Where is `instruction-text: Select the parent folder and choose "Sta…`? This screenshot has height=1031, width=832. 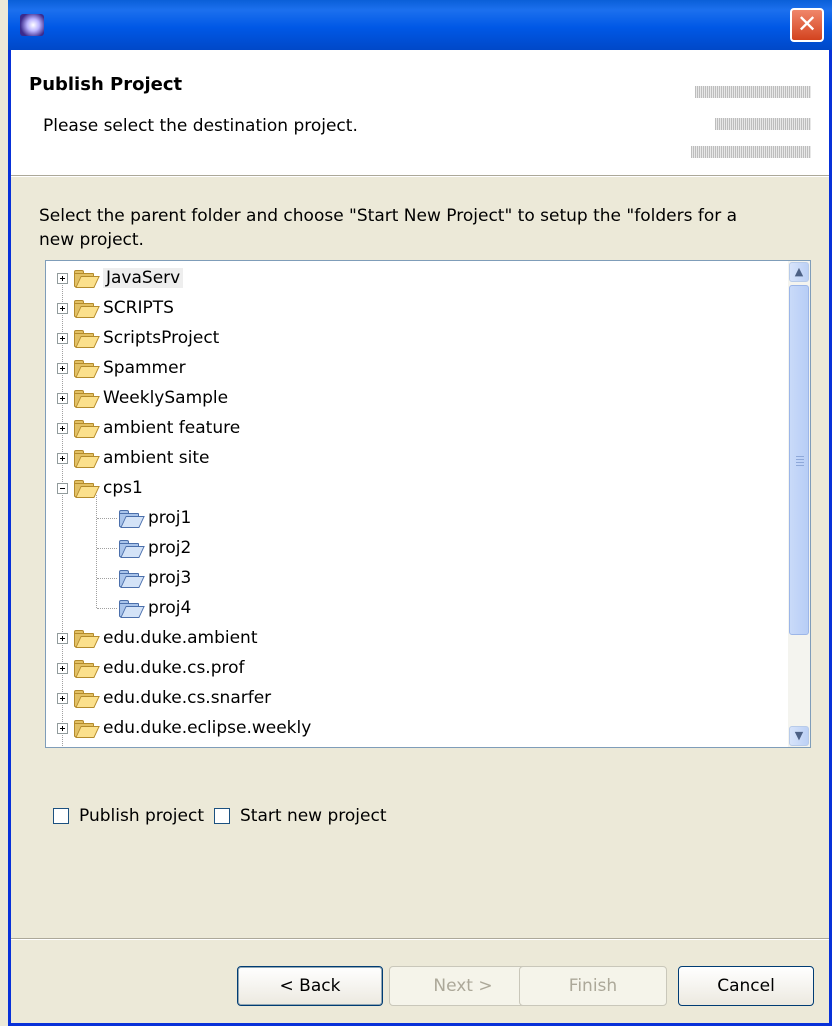 instruction-text: Select the parent folder and choose "Sta… is located at coordinates (388, 228).